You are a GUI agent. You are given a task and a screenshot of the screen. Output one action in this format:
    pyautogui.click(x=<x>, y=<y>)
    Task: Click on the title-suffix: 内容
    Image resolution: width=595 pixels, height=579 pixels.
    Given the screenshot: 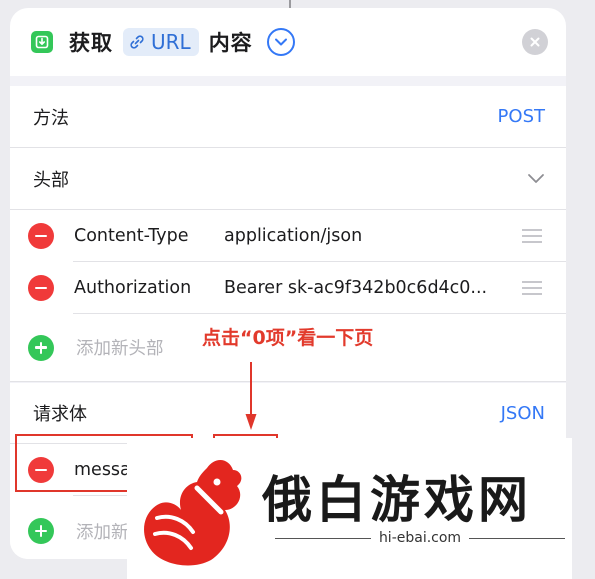 What is the action you would take?
    pyautogui.click(x=230, y=43)
    